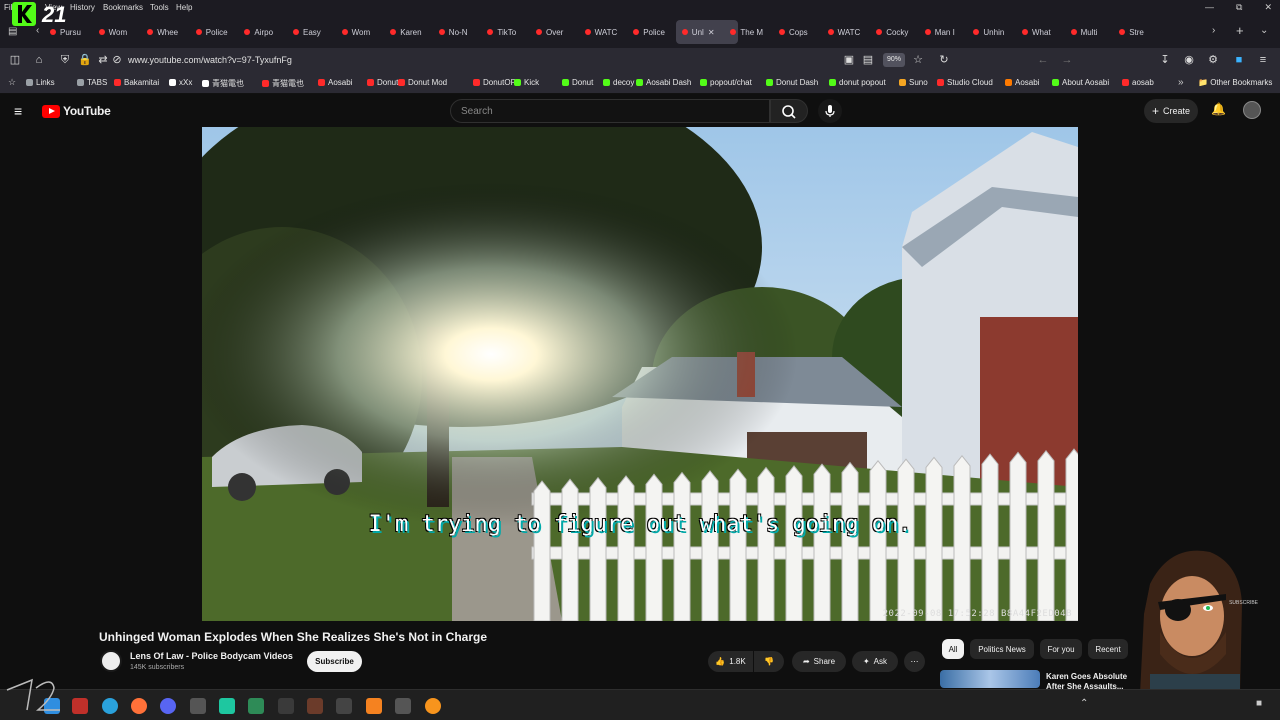 The height and width of the screenshot is (720, 1280). I want to click on voice-search-button, so click(830, 111).